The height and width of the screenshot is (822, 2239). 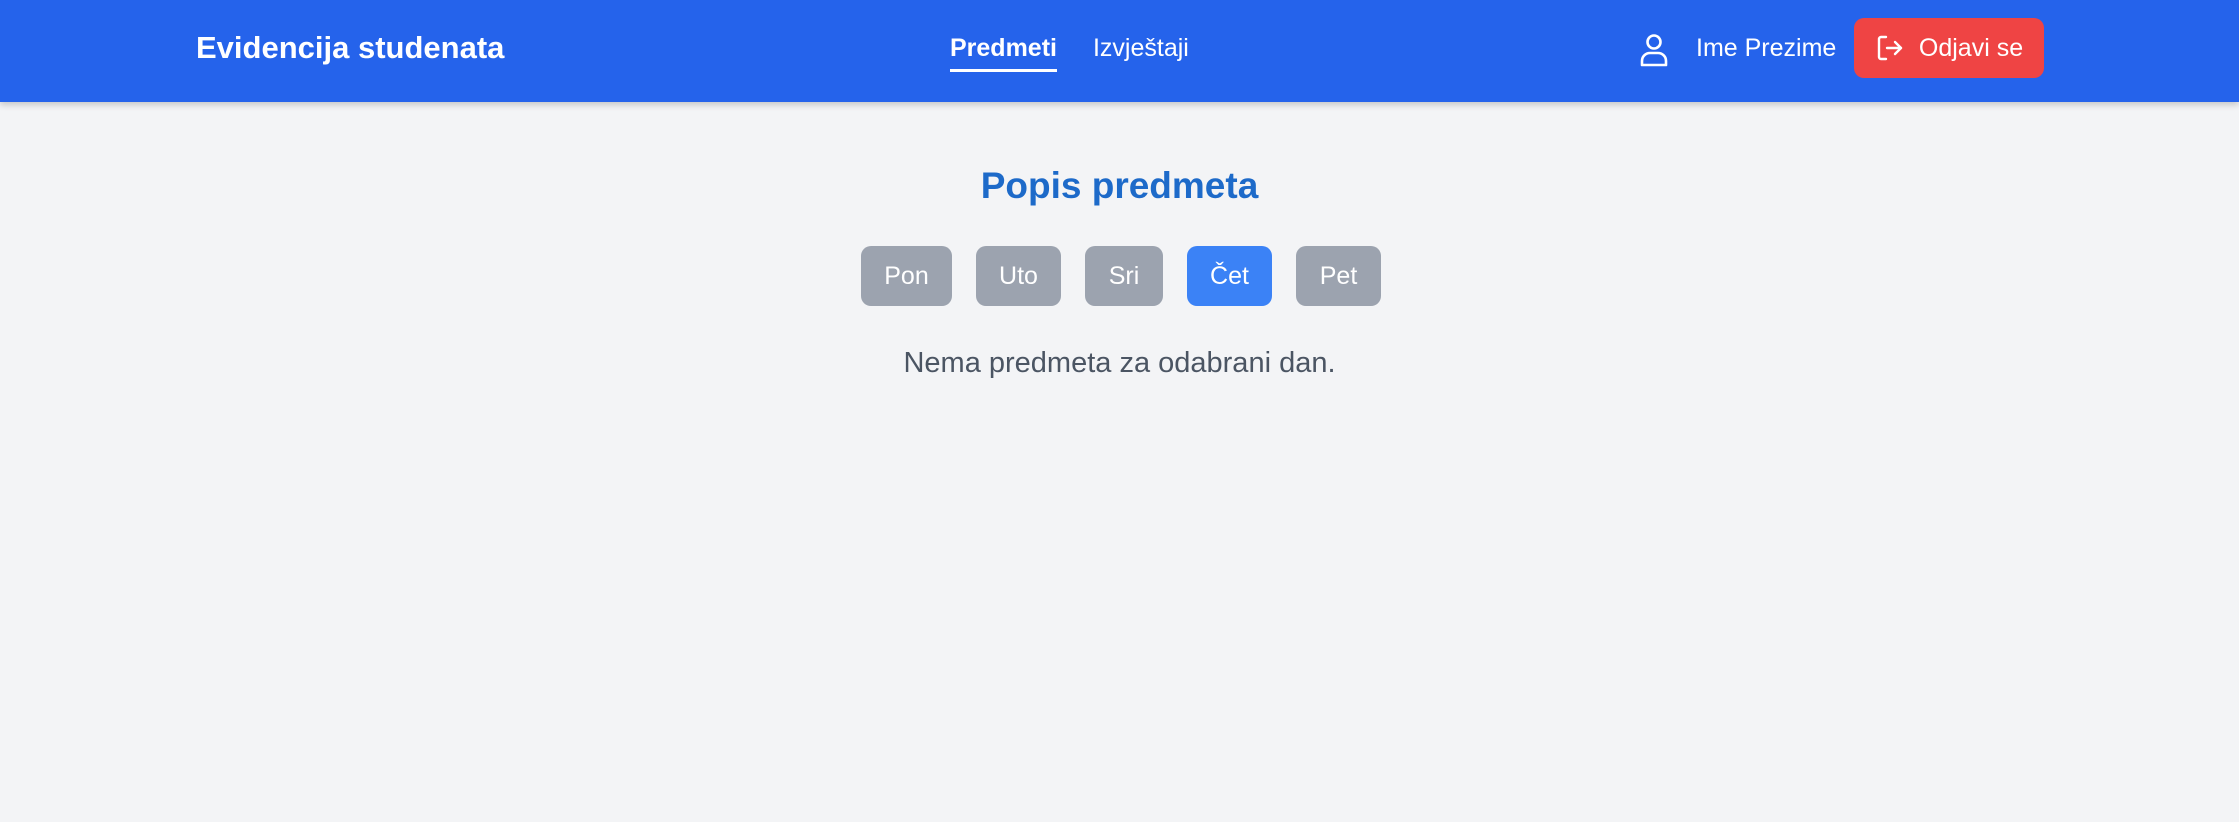 I want to click on nav-link-izvjestaji: Izvještaji, so click(x=1141, y=48).